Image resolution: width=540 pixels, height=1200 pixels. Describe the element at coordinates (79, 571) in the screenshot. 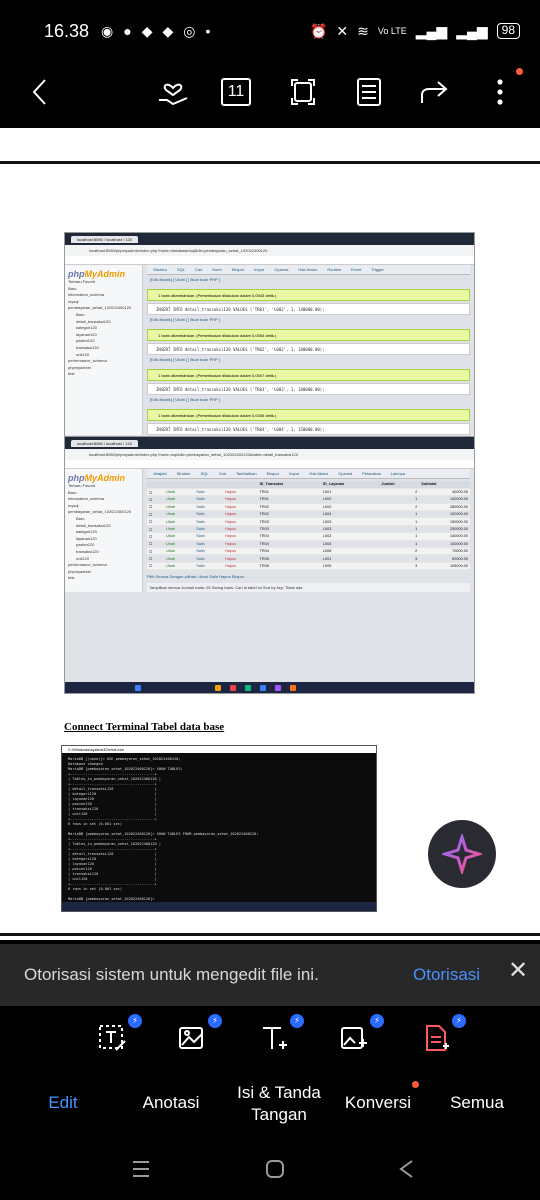

I see `sidebar-db-item: phpmyadmin` at that location.